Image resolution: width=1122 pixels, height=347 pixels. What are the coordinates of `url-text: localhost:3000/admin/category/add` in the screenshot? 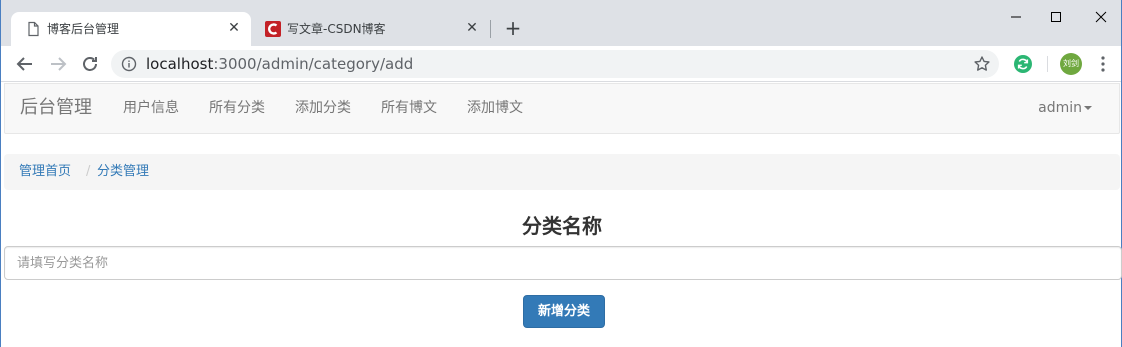 It's located at (279, 64).